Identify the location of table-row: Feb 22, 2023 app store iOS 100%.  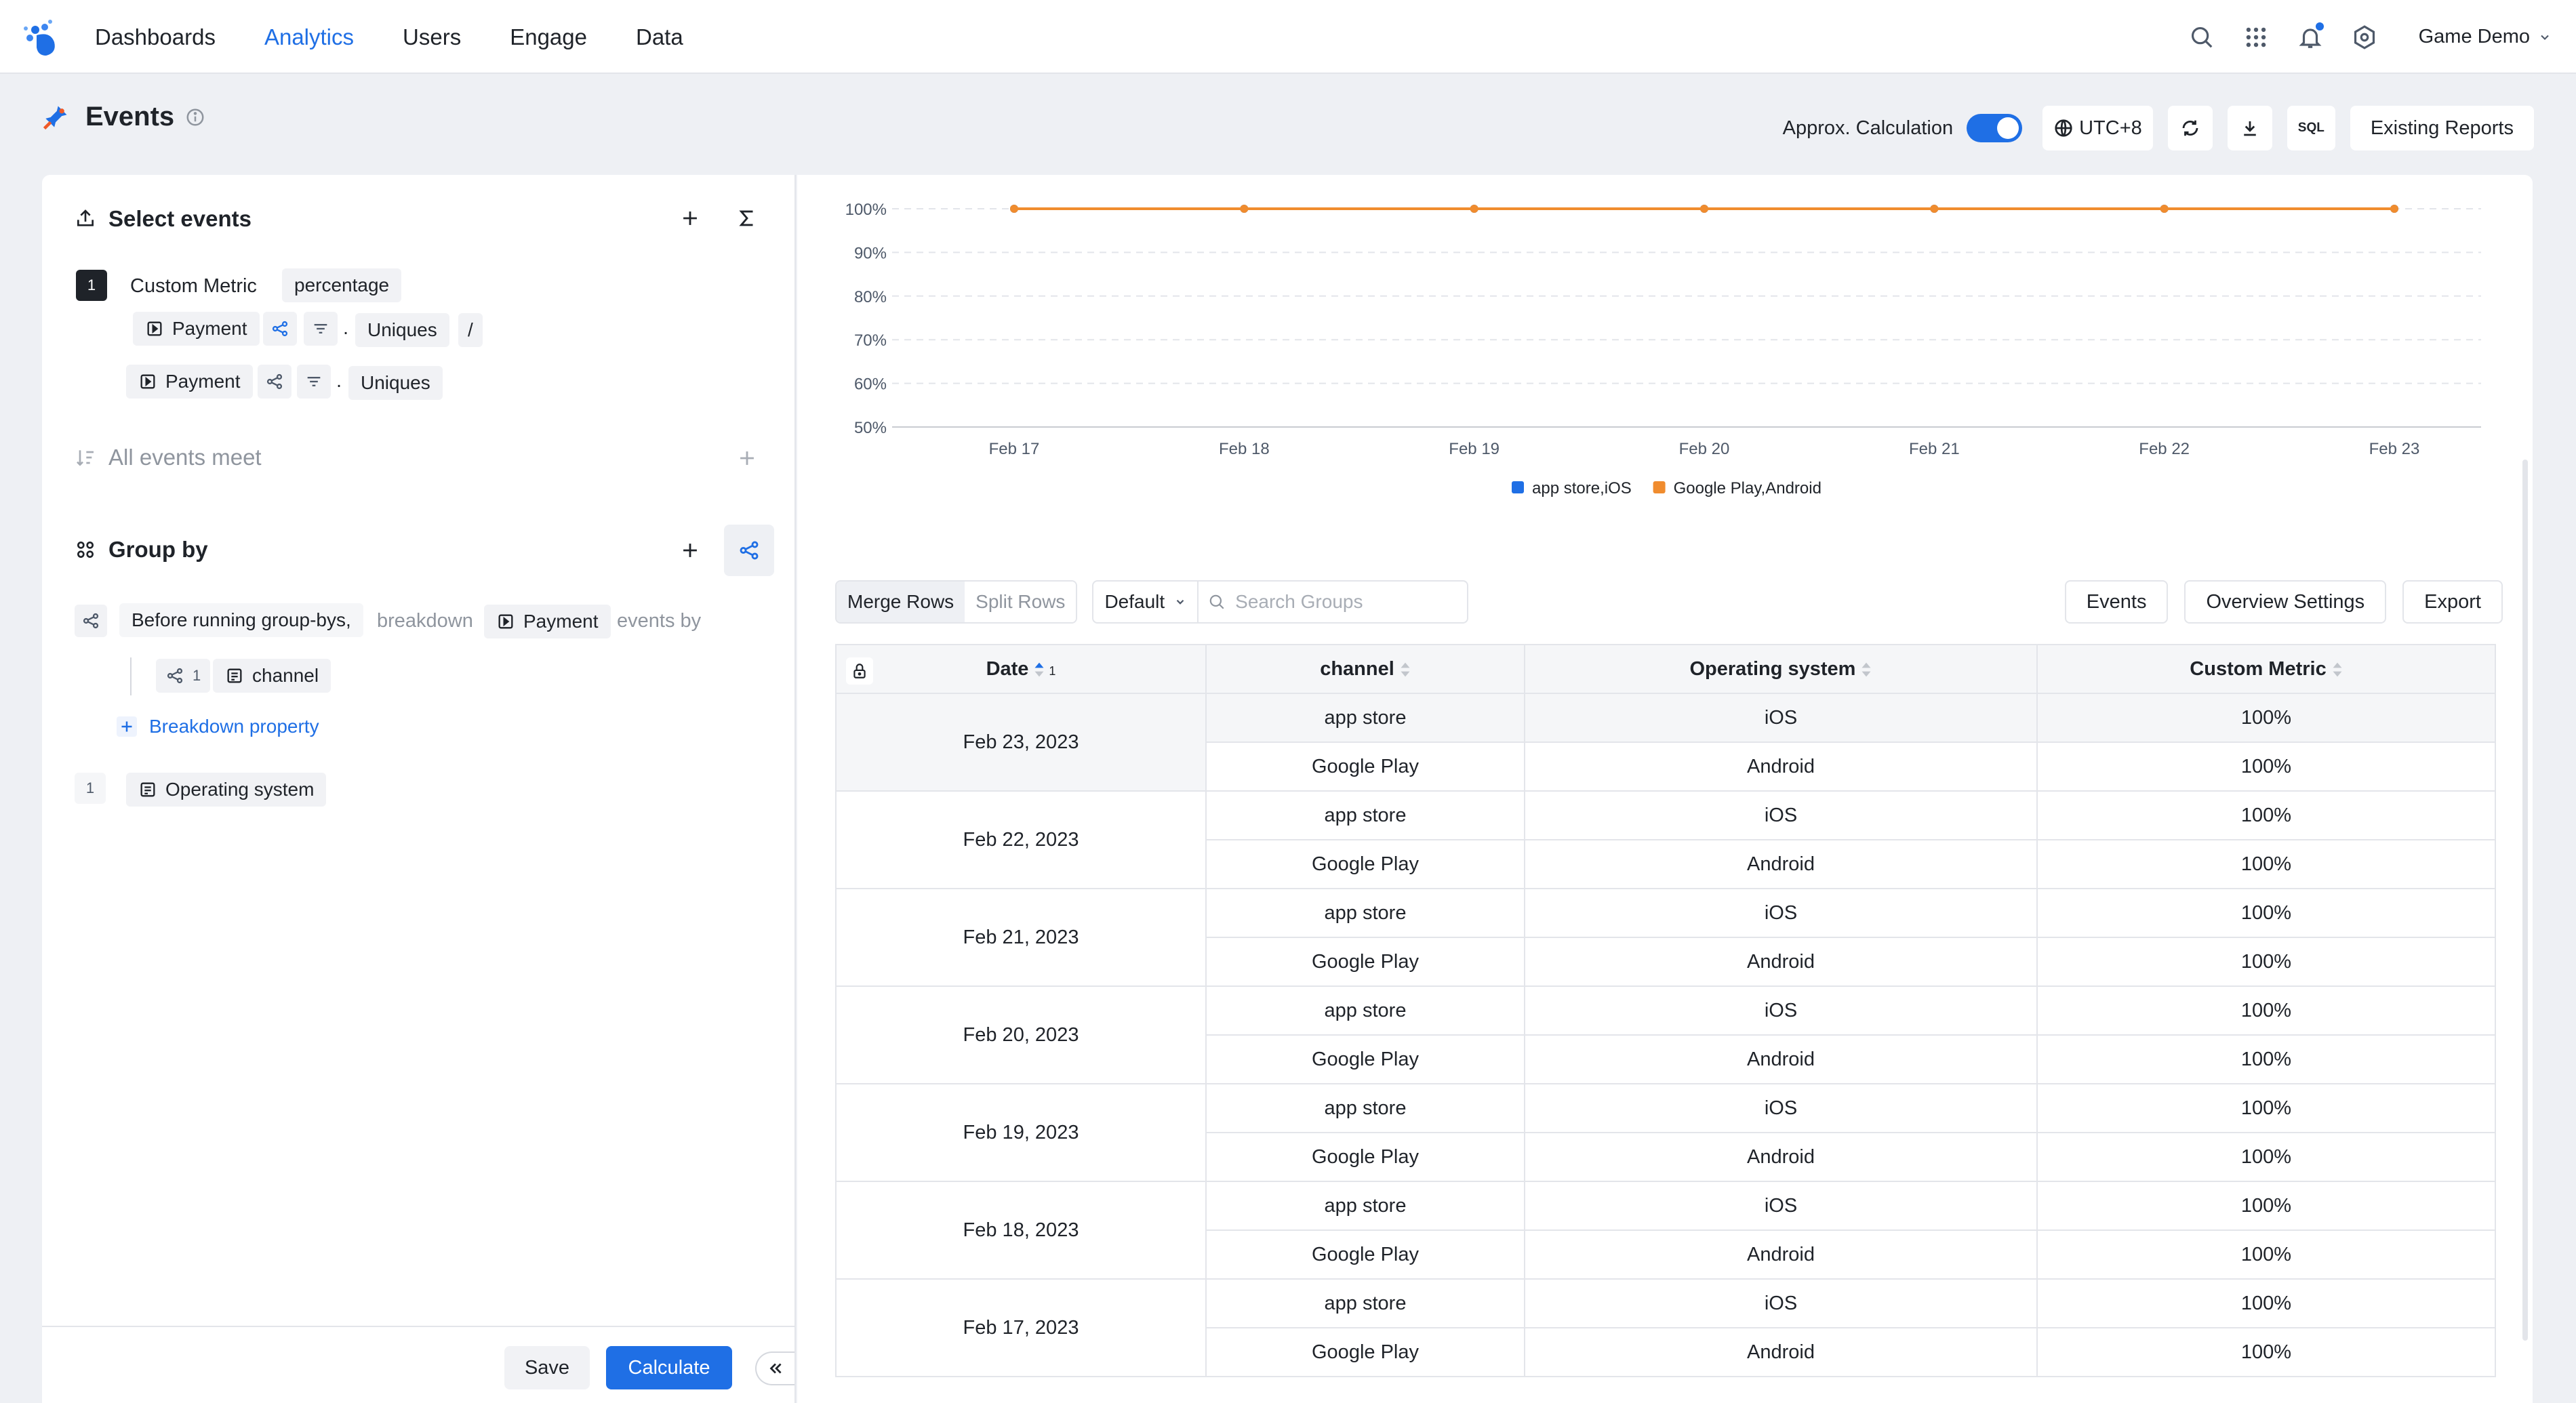
(1665, 840).